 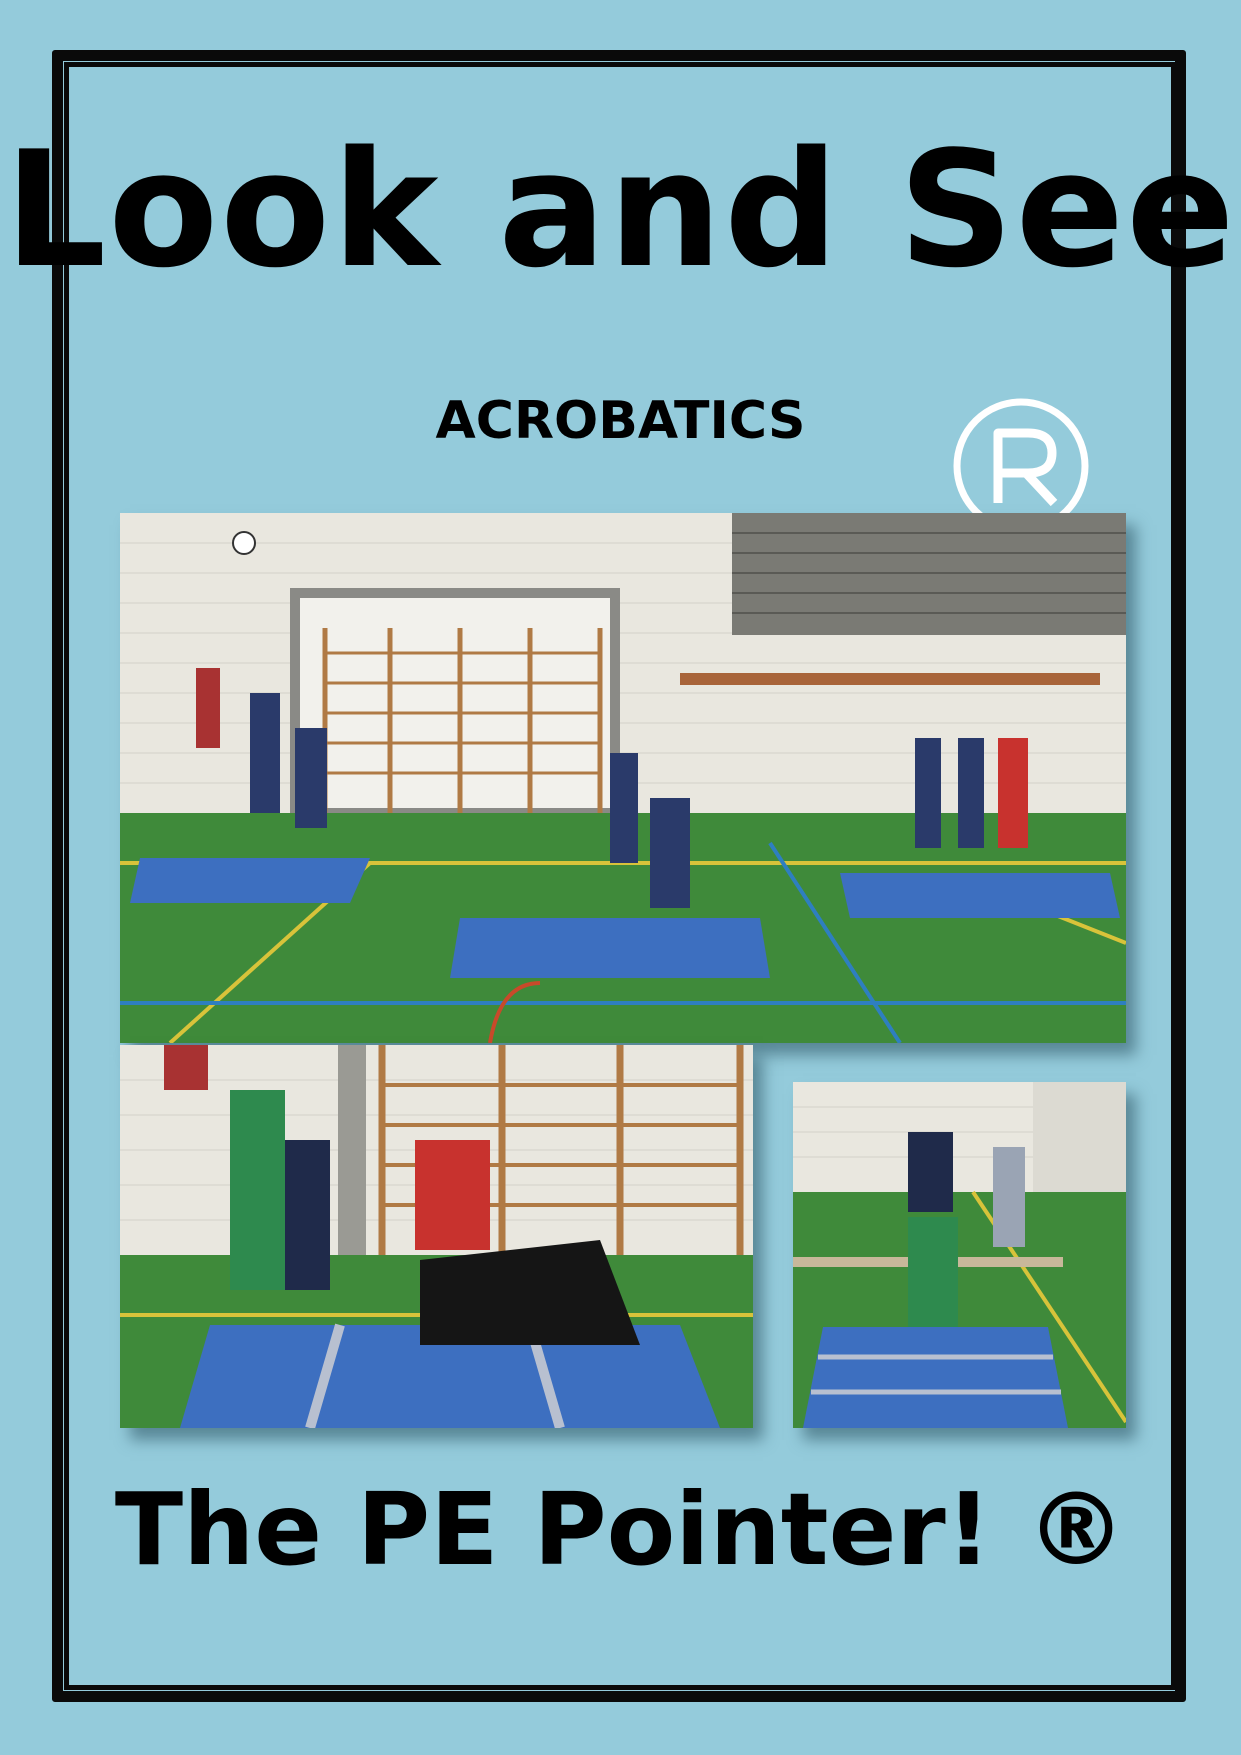 I want to click on gym-photo-group-balance, so click(x=436, y=1236).